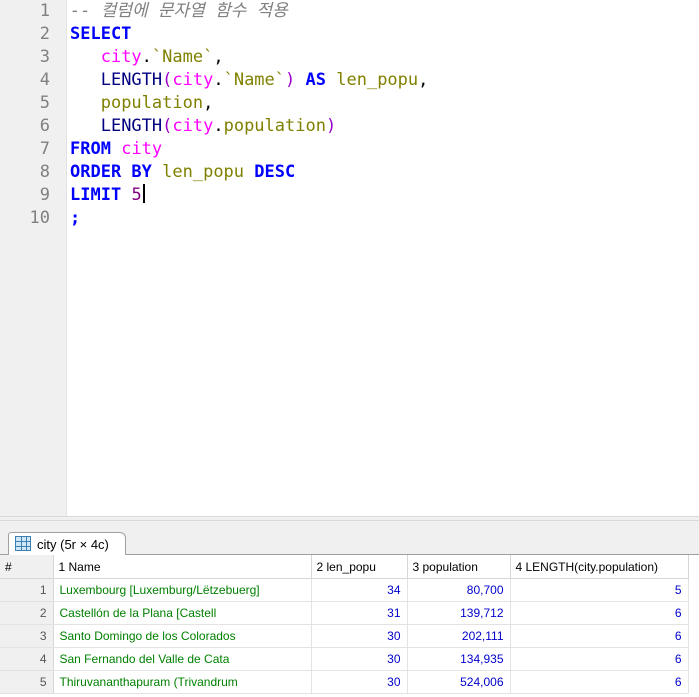 The width and height of the screenshot is (699, 697). I want to click on sql-comment: -- 컬럼에 문자열 함수 적용, so click(179, 11).